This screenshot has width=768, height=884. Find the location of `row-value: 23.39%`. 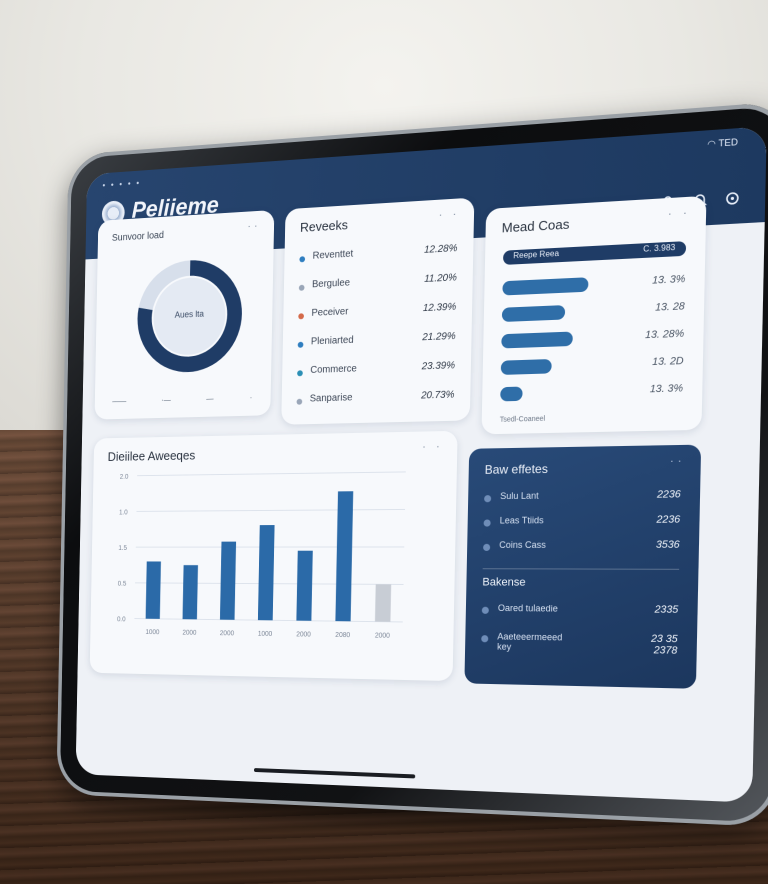

row-value: 23.39% is located at coordinates (438, 366).